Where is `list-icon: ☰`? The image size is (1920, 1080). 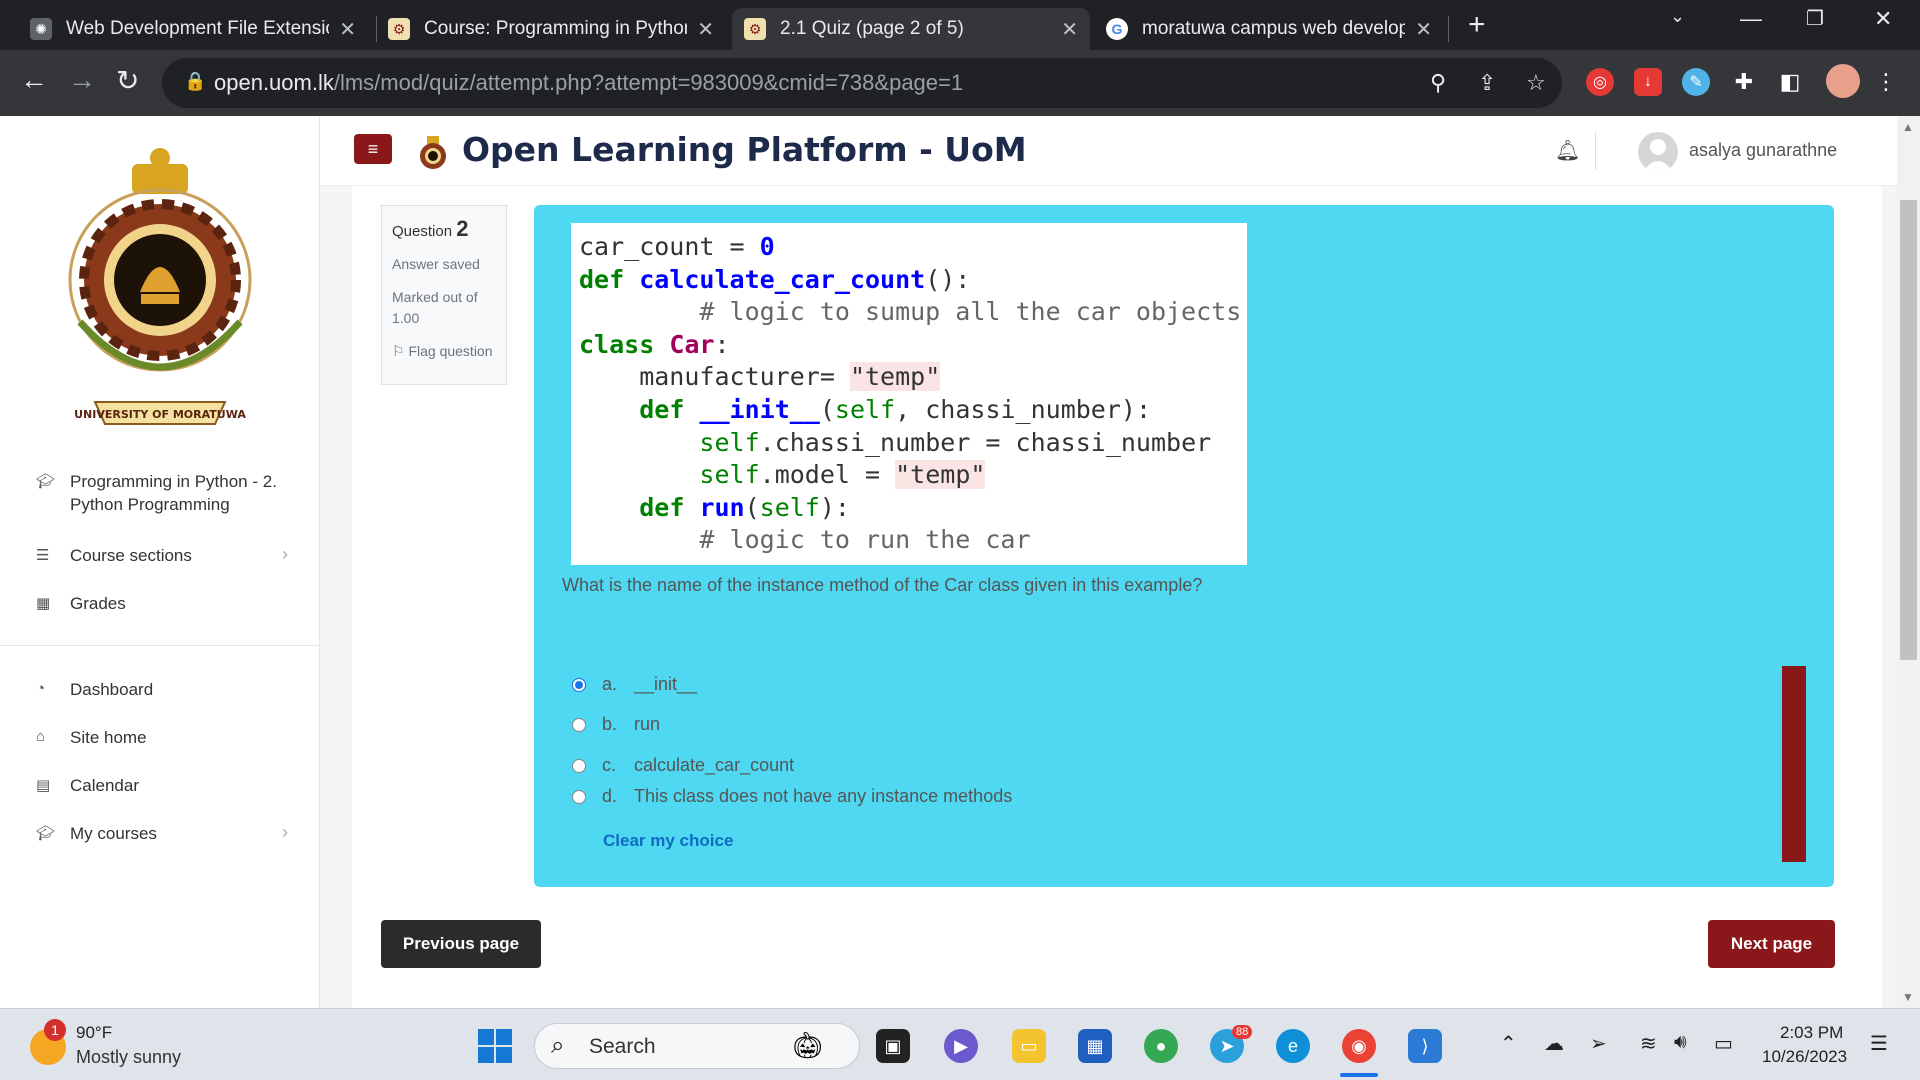 list-icon: ☰ is located at coordinates (43, 555).